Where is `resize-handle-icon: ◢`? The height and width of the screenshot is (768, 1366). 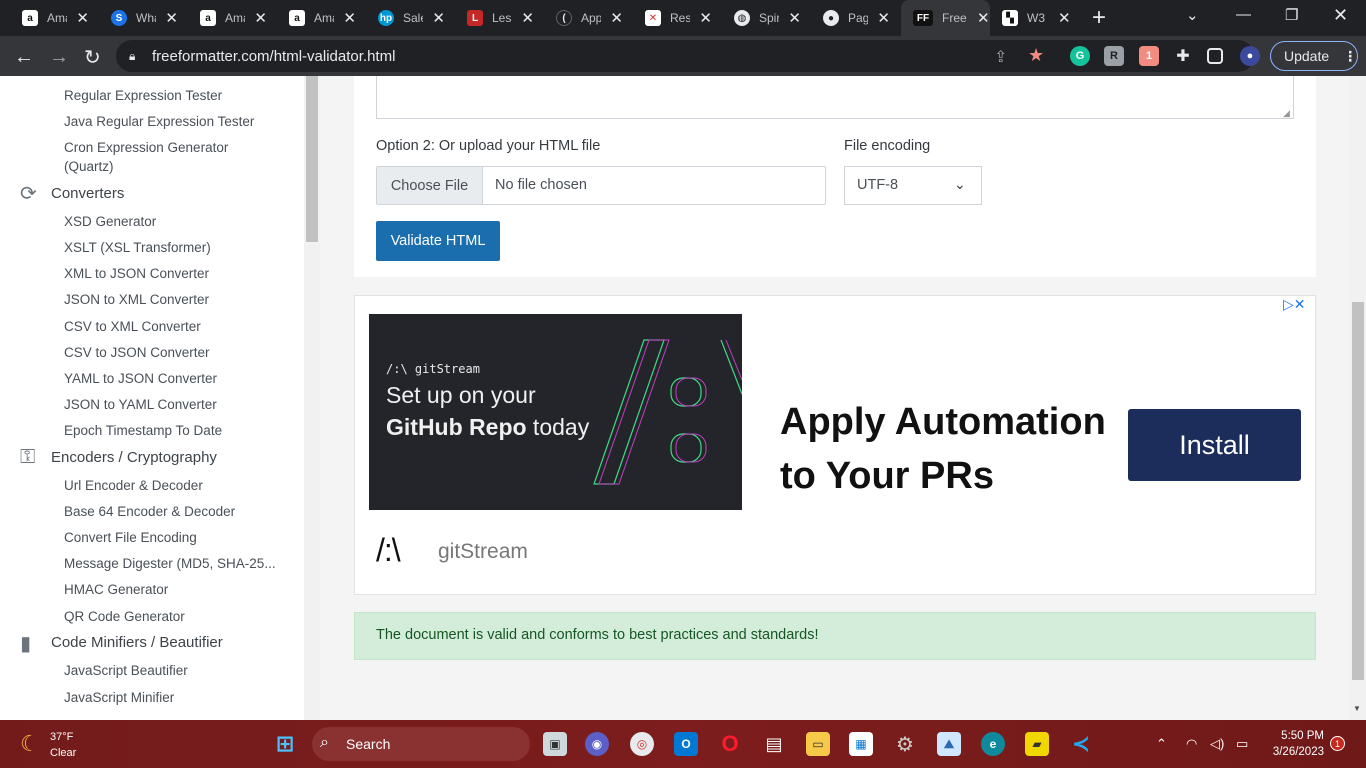 resize-handle-icon: ◢ is located at coordinates (1286, 113).